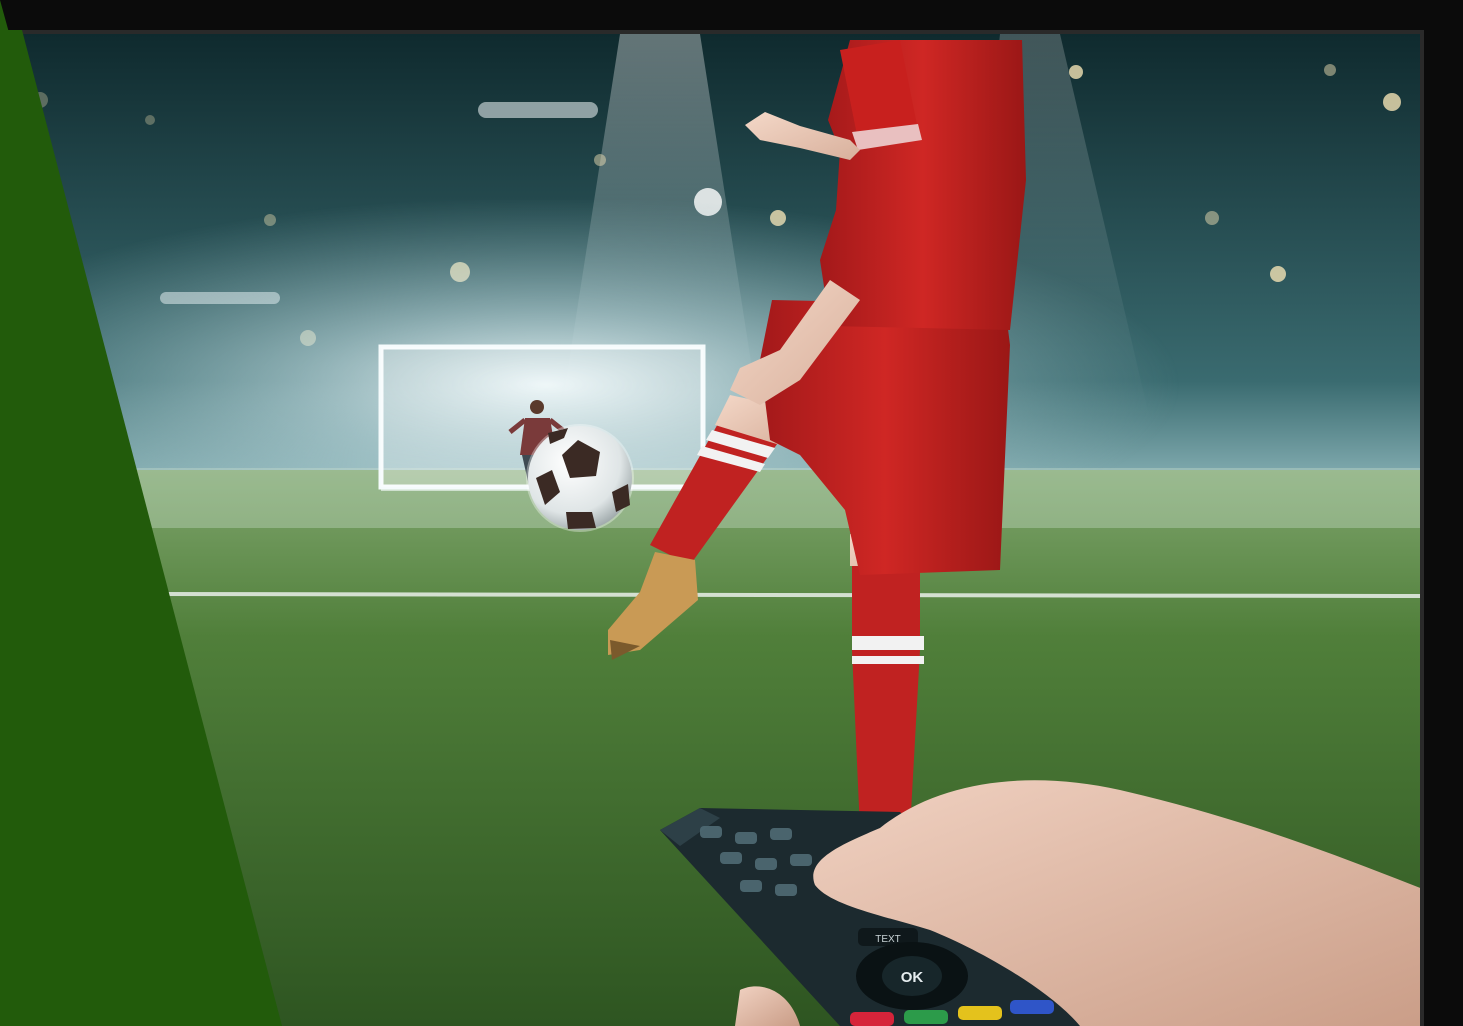 The width and height of the screenshot is (1463, 1026). I want to click on soccer-ball-icon, so click(580, 478).